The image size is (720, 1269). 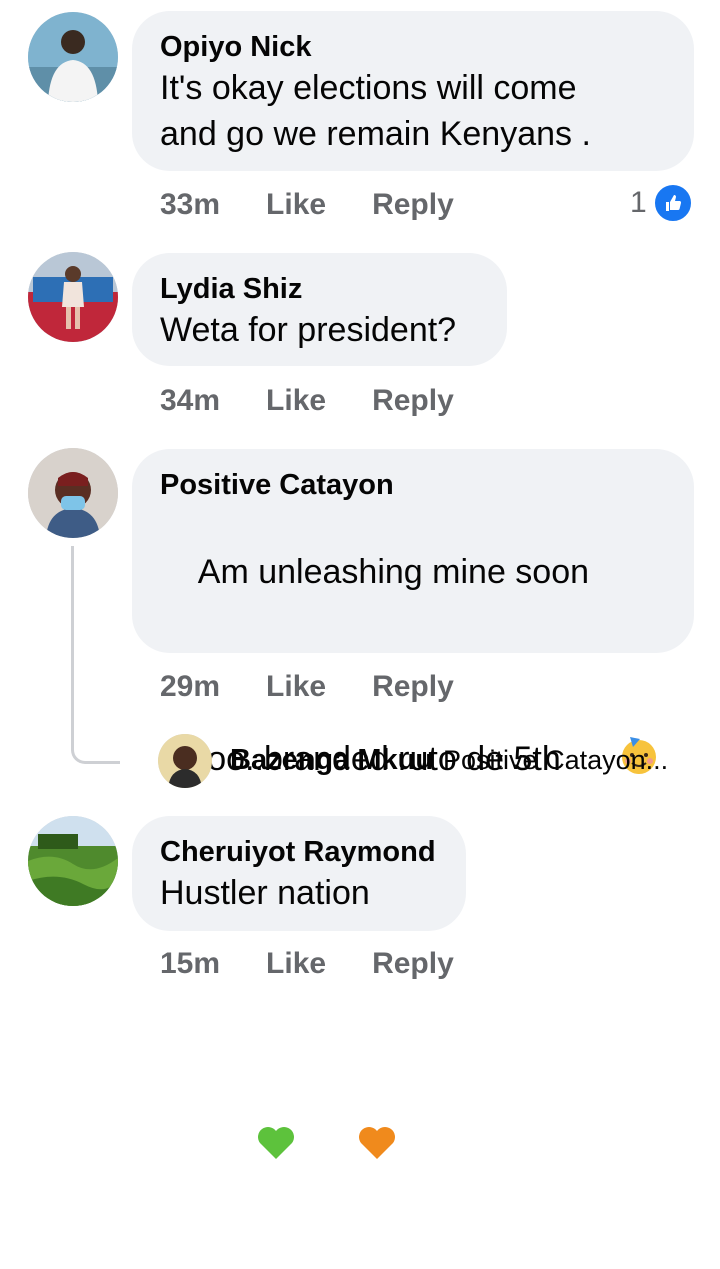 I want to click on comment-time: 15m, so click(x=190, y=964).